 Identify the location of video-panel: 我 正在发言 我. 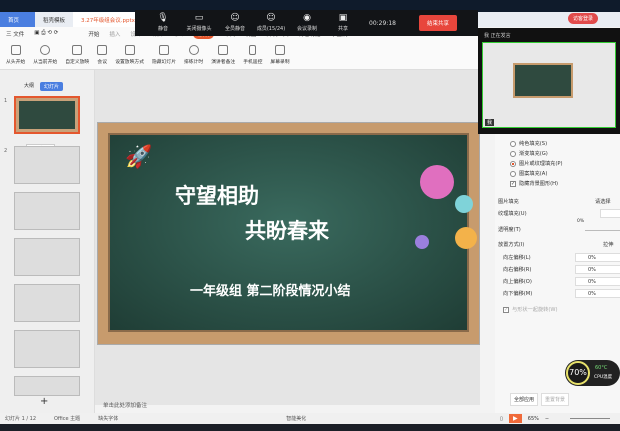
(549, 81).